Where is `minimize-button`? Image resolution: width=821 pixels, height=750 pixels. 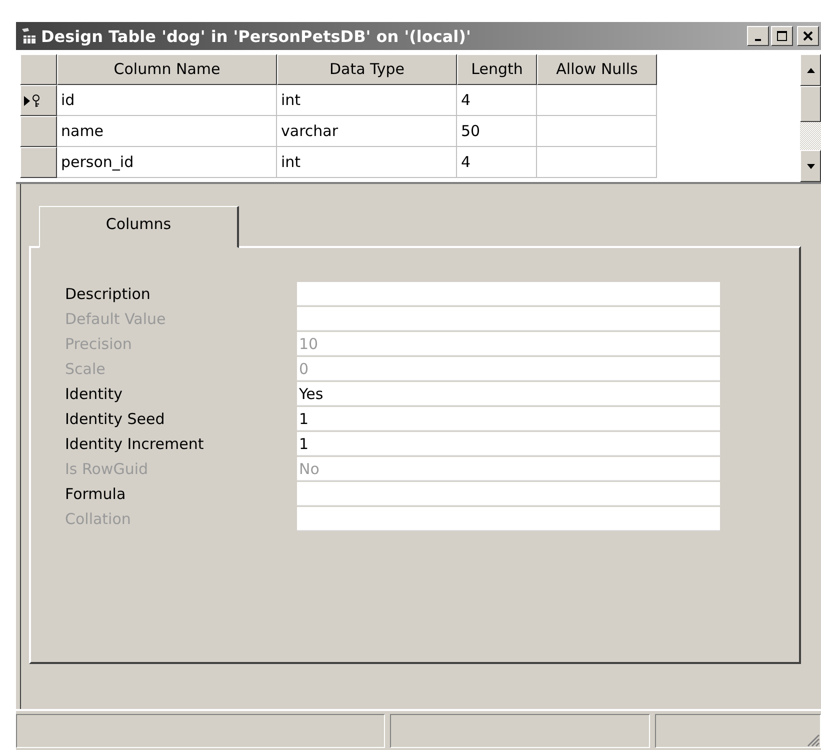
minimize-button is located at coordinates (758, 36).